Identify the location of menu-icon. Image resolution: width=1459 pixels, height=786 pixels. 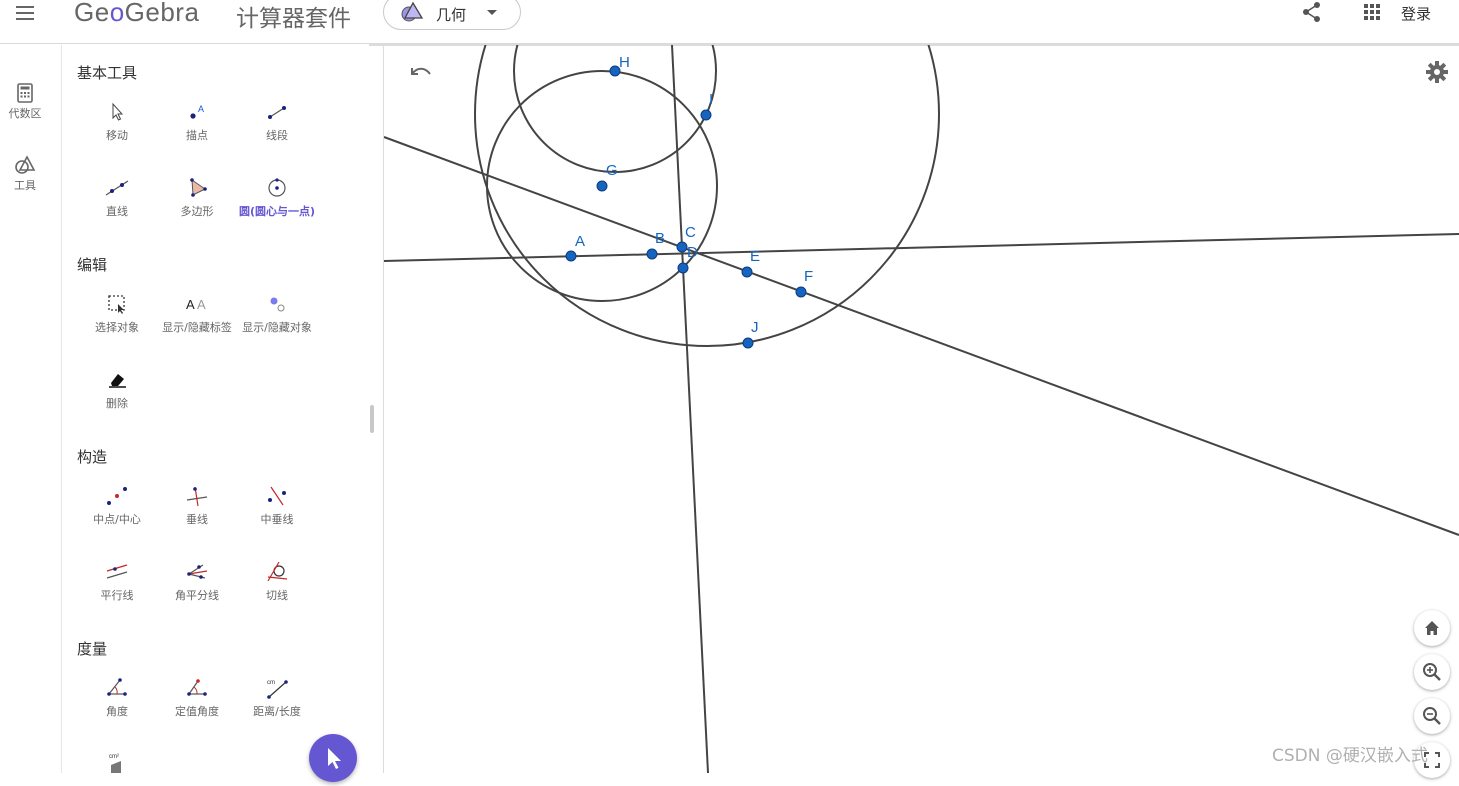
(26, 13).